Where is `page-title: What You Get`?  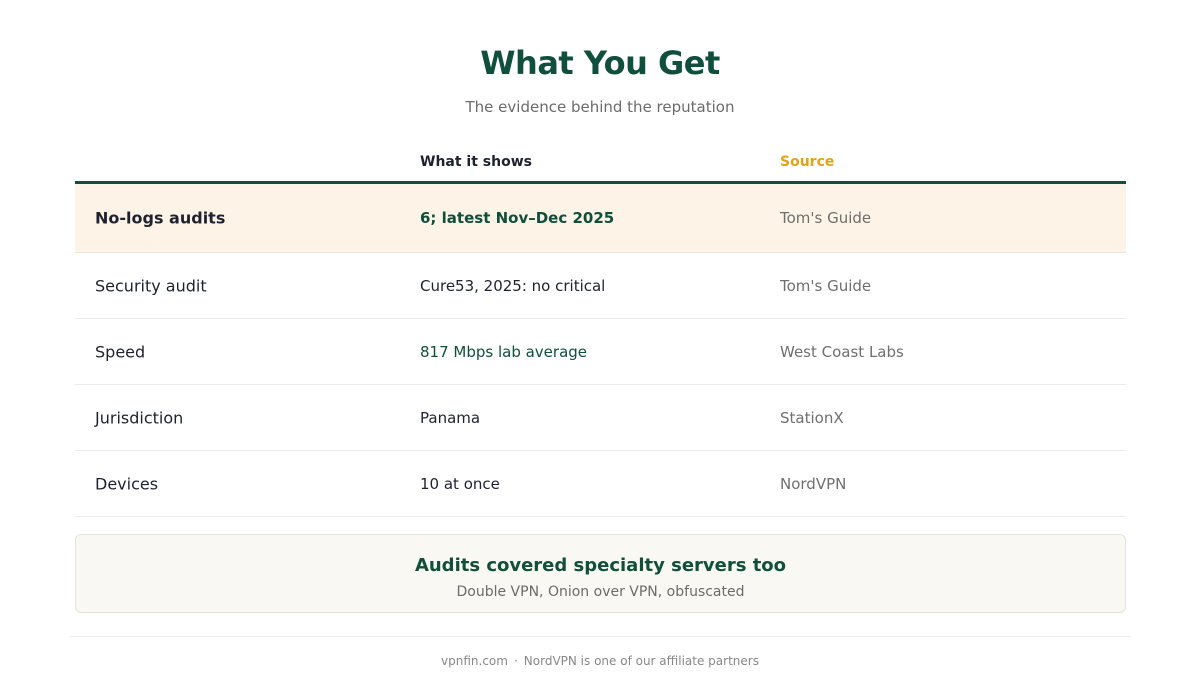 page-title: What You Get is located at coordinates (600, 63).